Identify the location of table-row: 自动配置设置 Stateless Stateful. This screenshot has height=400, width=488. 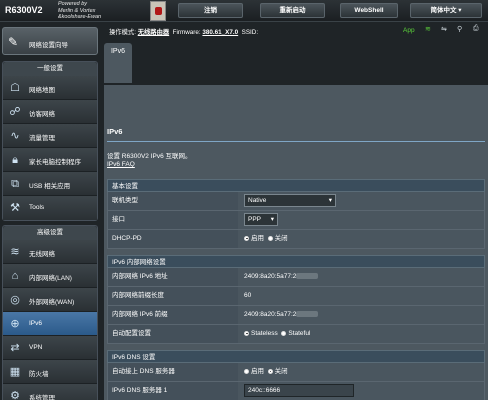
(296, 334).